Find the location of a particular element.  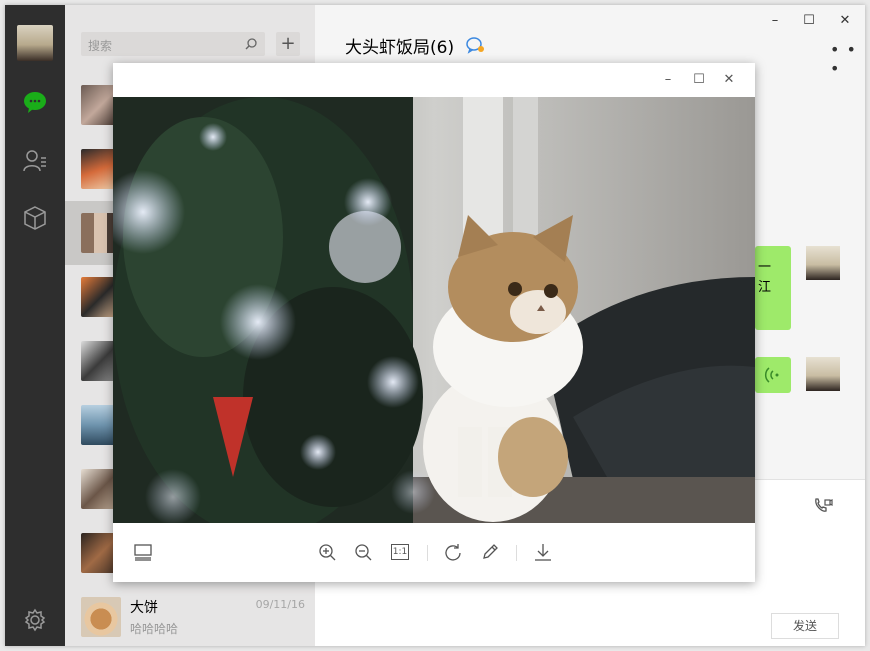

voice-icon is located at coordinates (771, 375).